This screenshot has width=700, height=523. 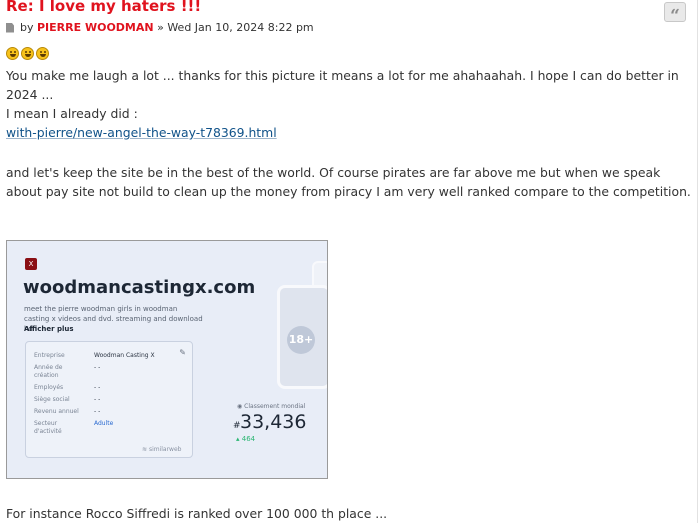 What do you see at coordinates (697, 261) in the screenshot?
I see `page-divider` at bounding box center [697, 261].